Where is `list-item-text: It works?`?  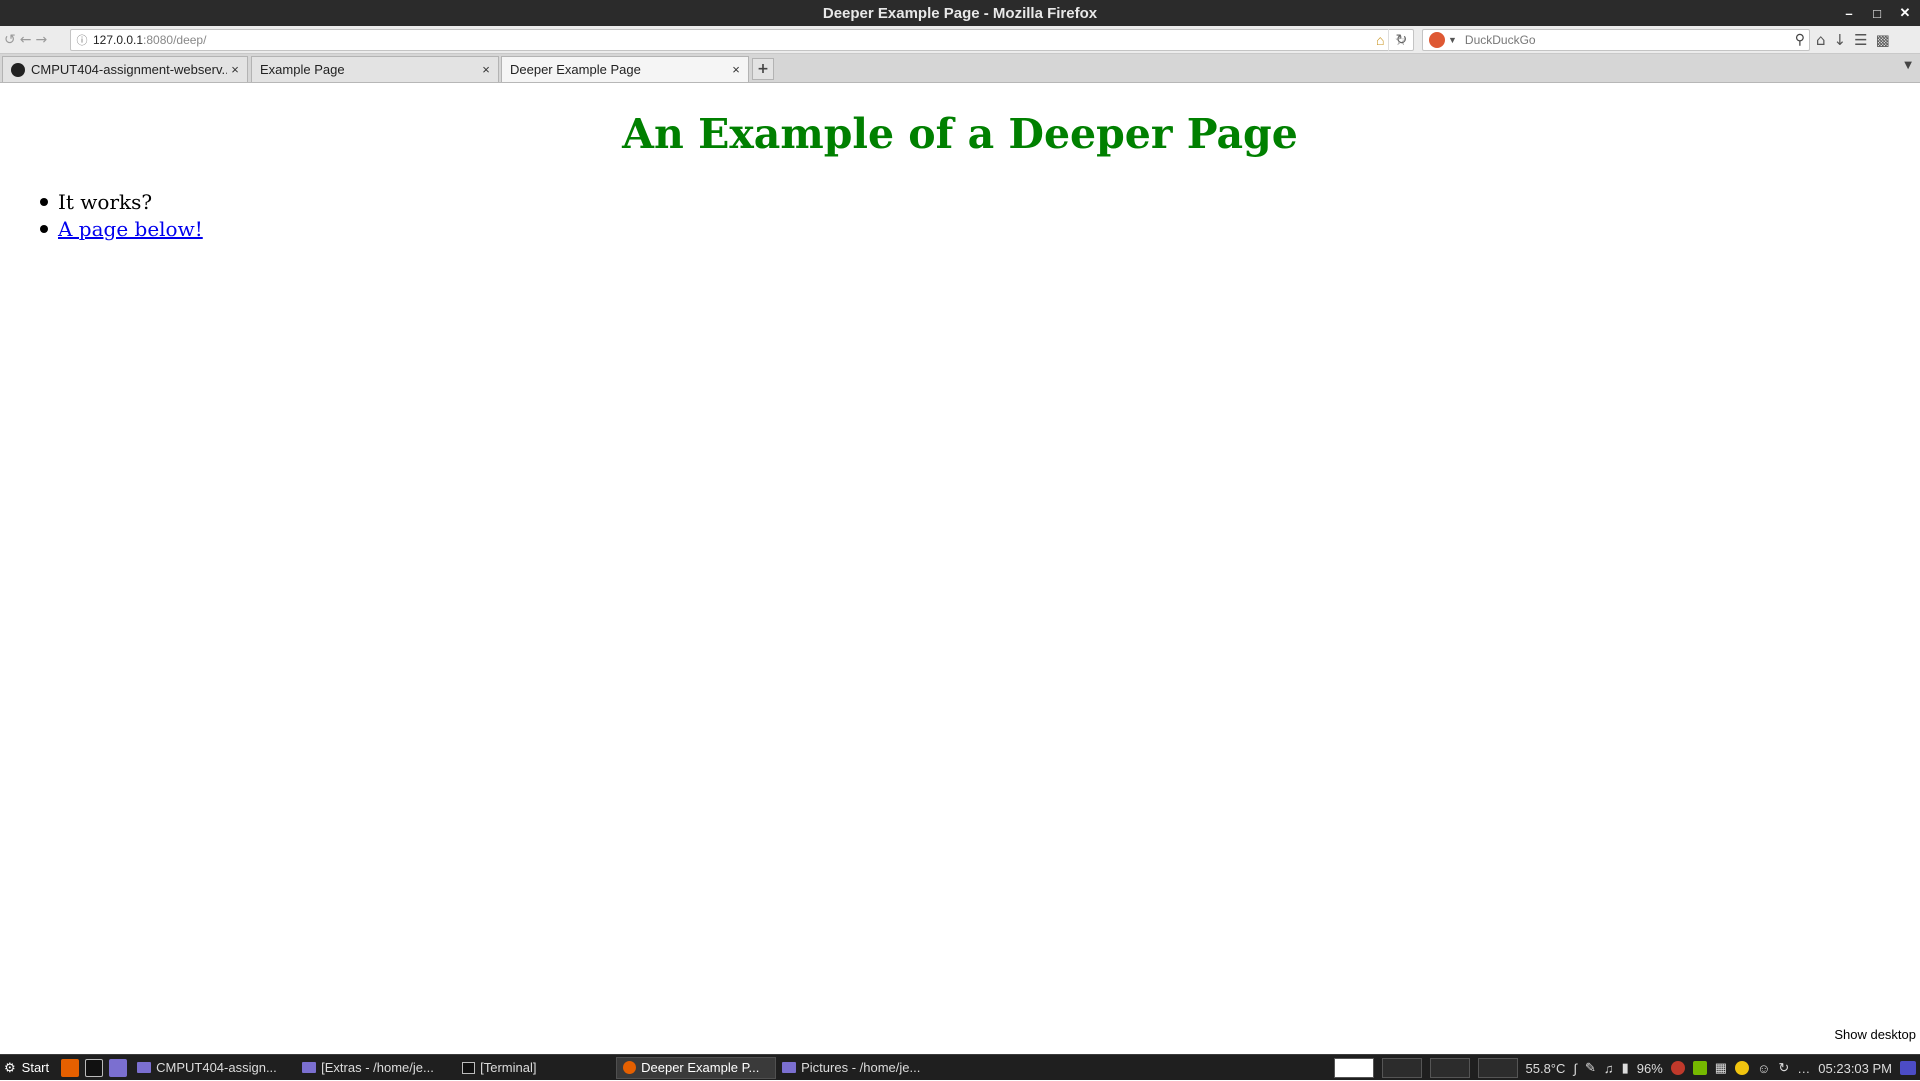 list-item-text: It works? is located at coordinates (105, 202).